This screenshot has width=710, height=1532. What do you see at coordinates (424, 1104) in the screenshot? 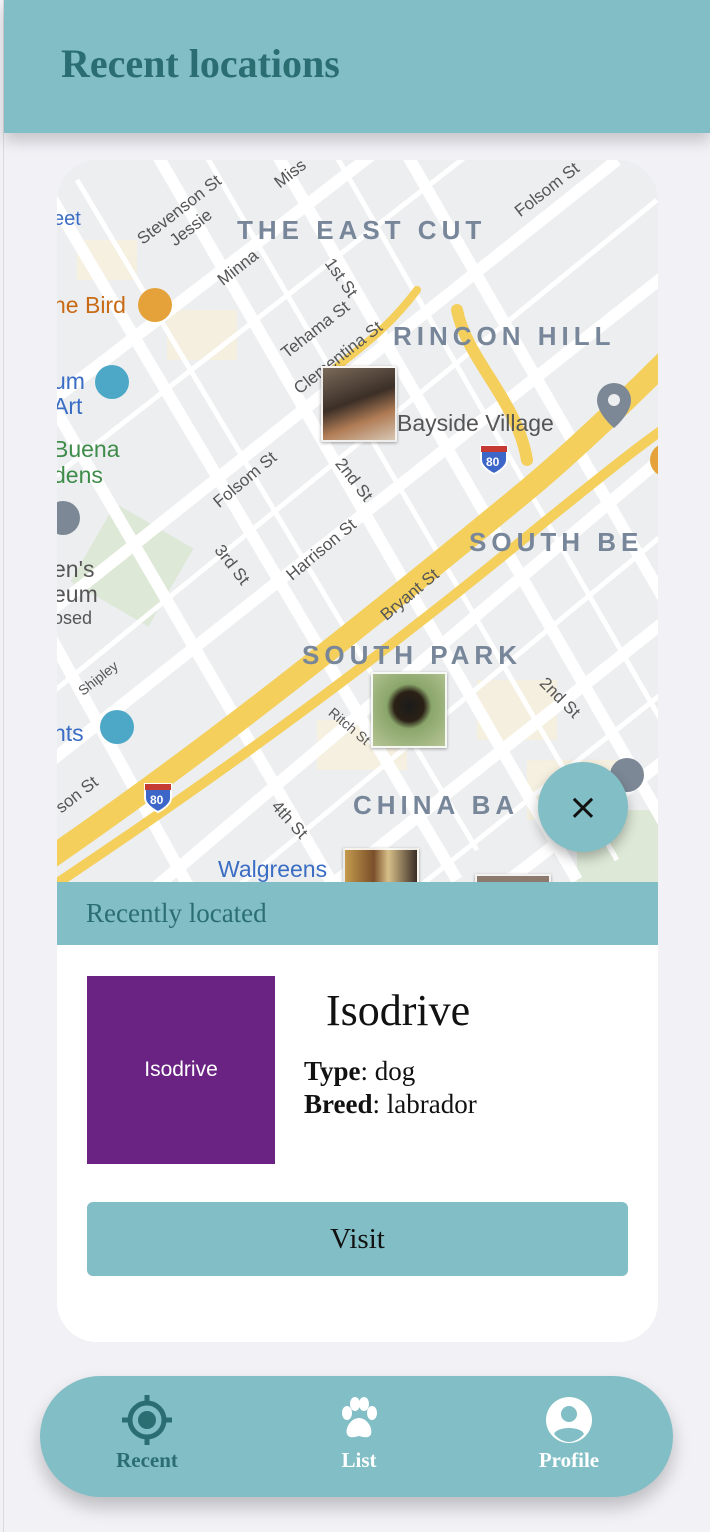
I see `pet-breed-value: : labrador` at bounding box center [424, 1104].